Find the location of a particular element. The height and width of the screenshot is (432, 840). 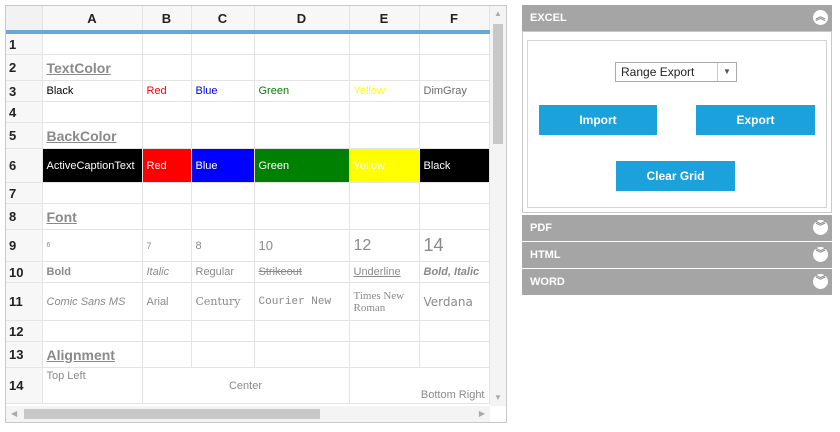

horizontal-scrollbar: ◀ ▶ is located at coordinates (248, 414).